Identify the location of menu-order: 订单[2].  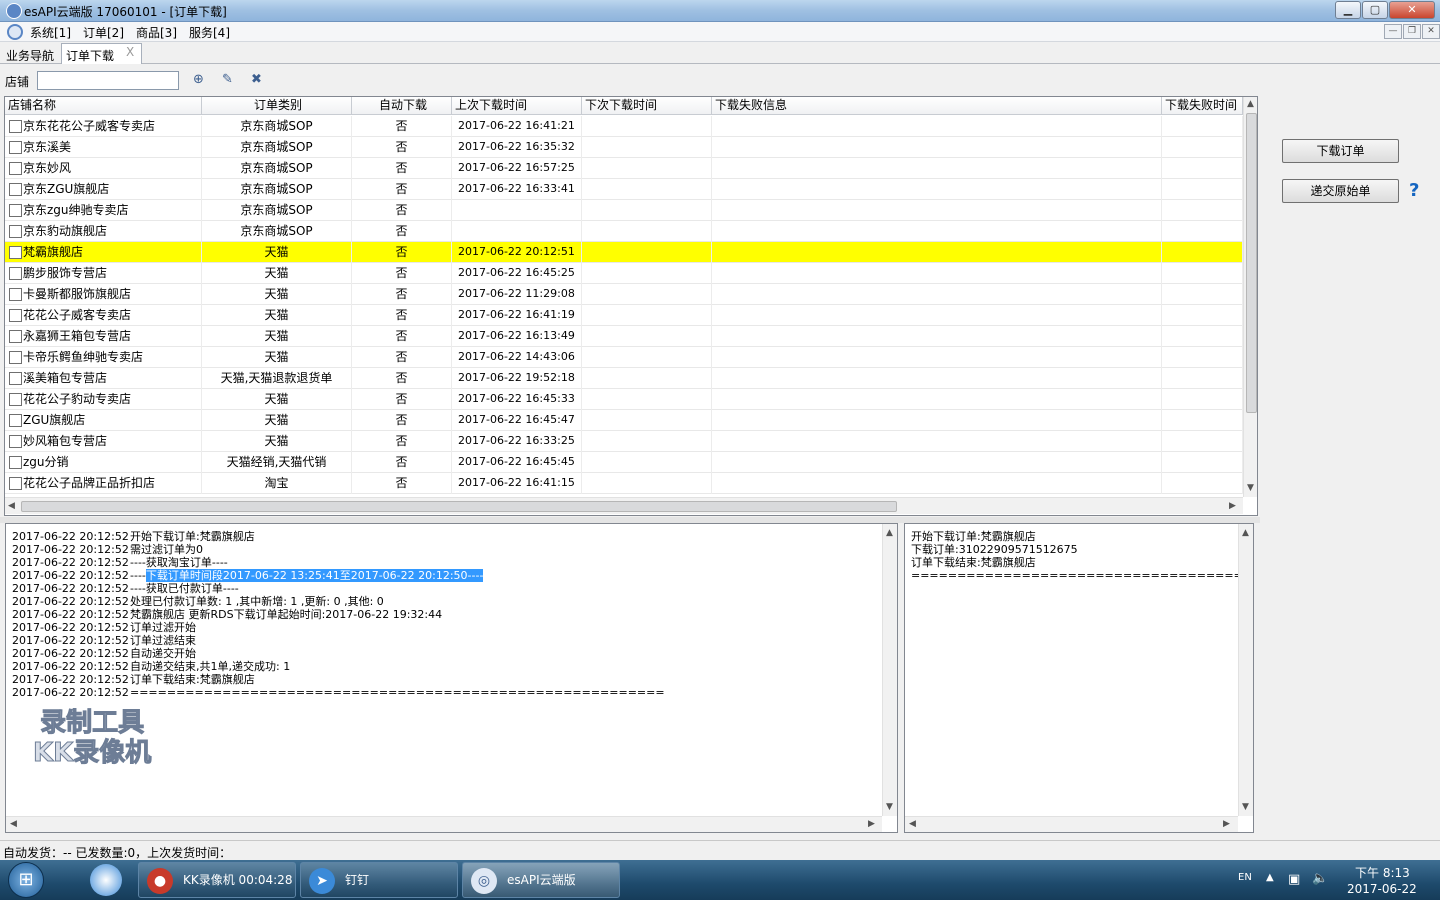
(103, 32).